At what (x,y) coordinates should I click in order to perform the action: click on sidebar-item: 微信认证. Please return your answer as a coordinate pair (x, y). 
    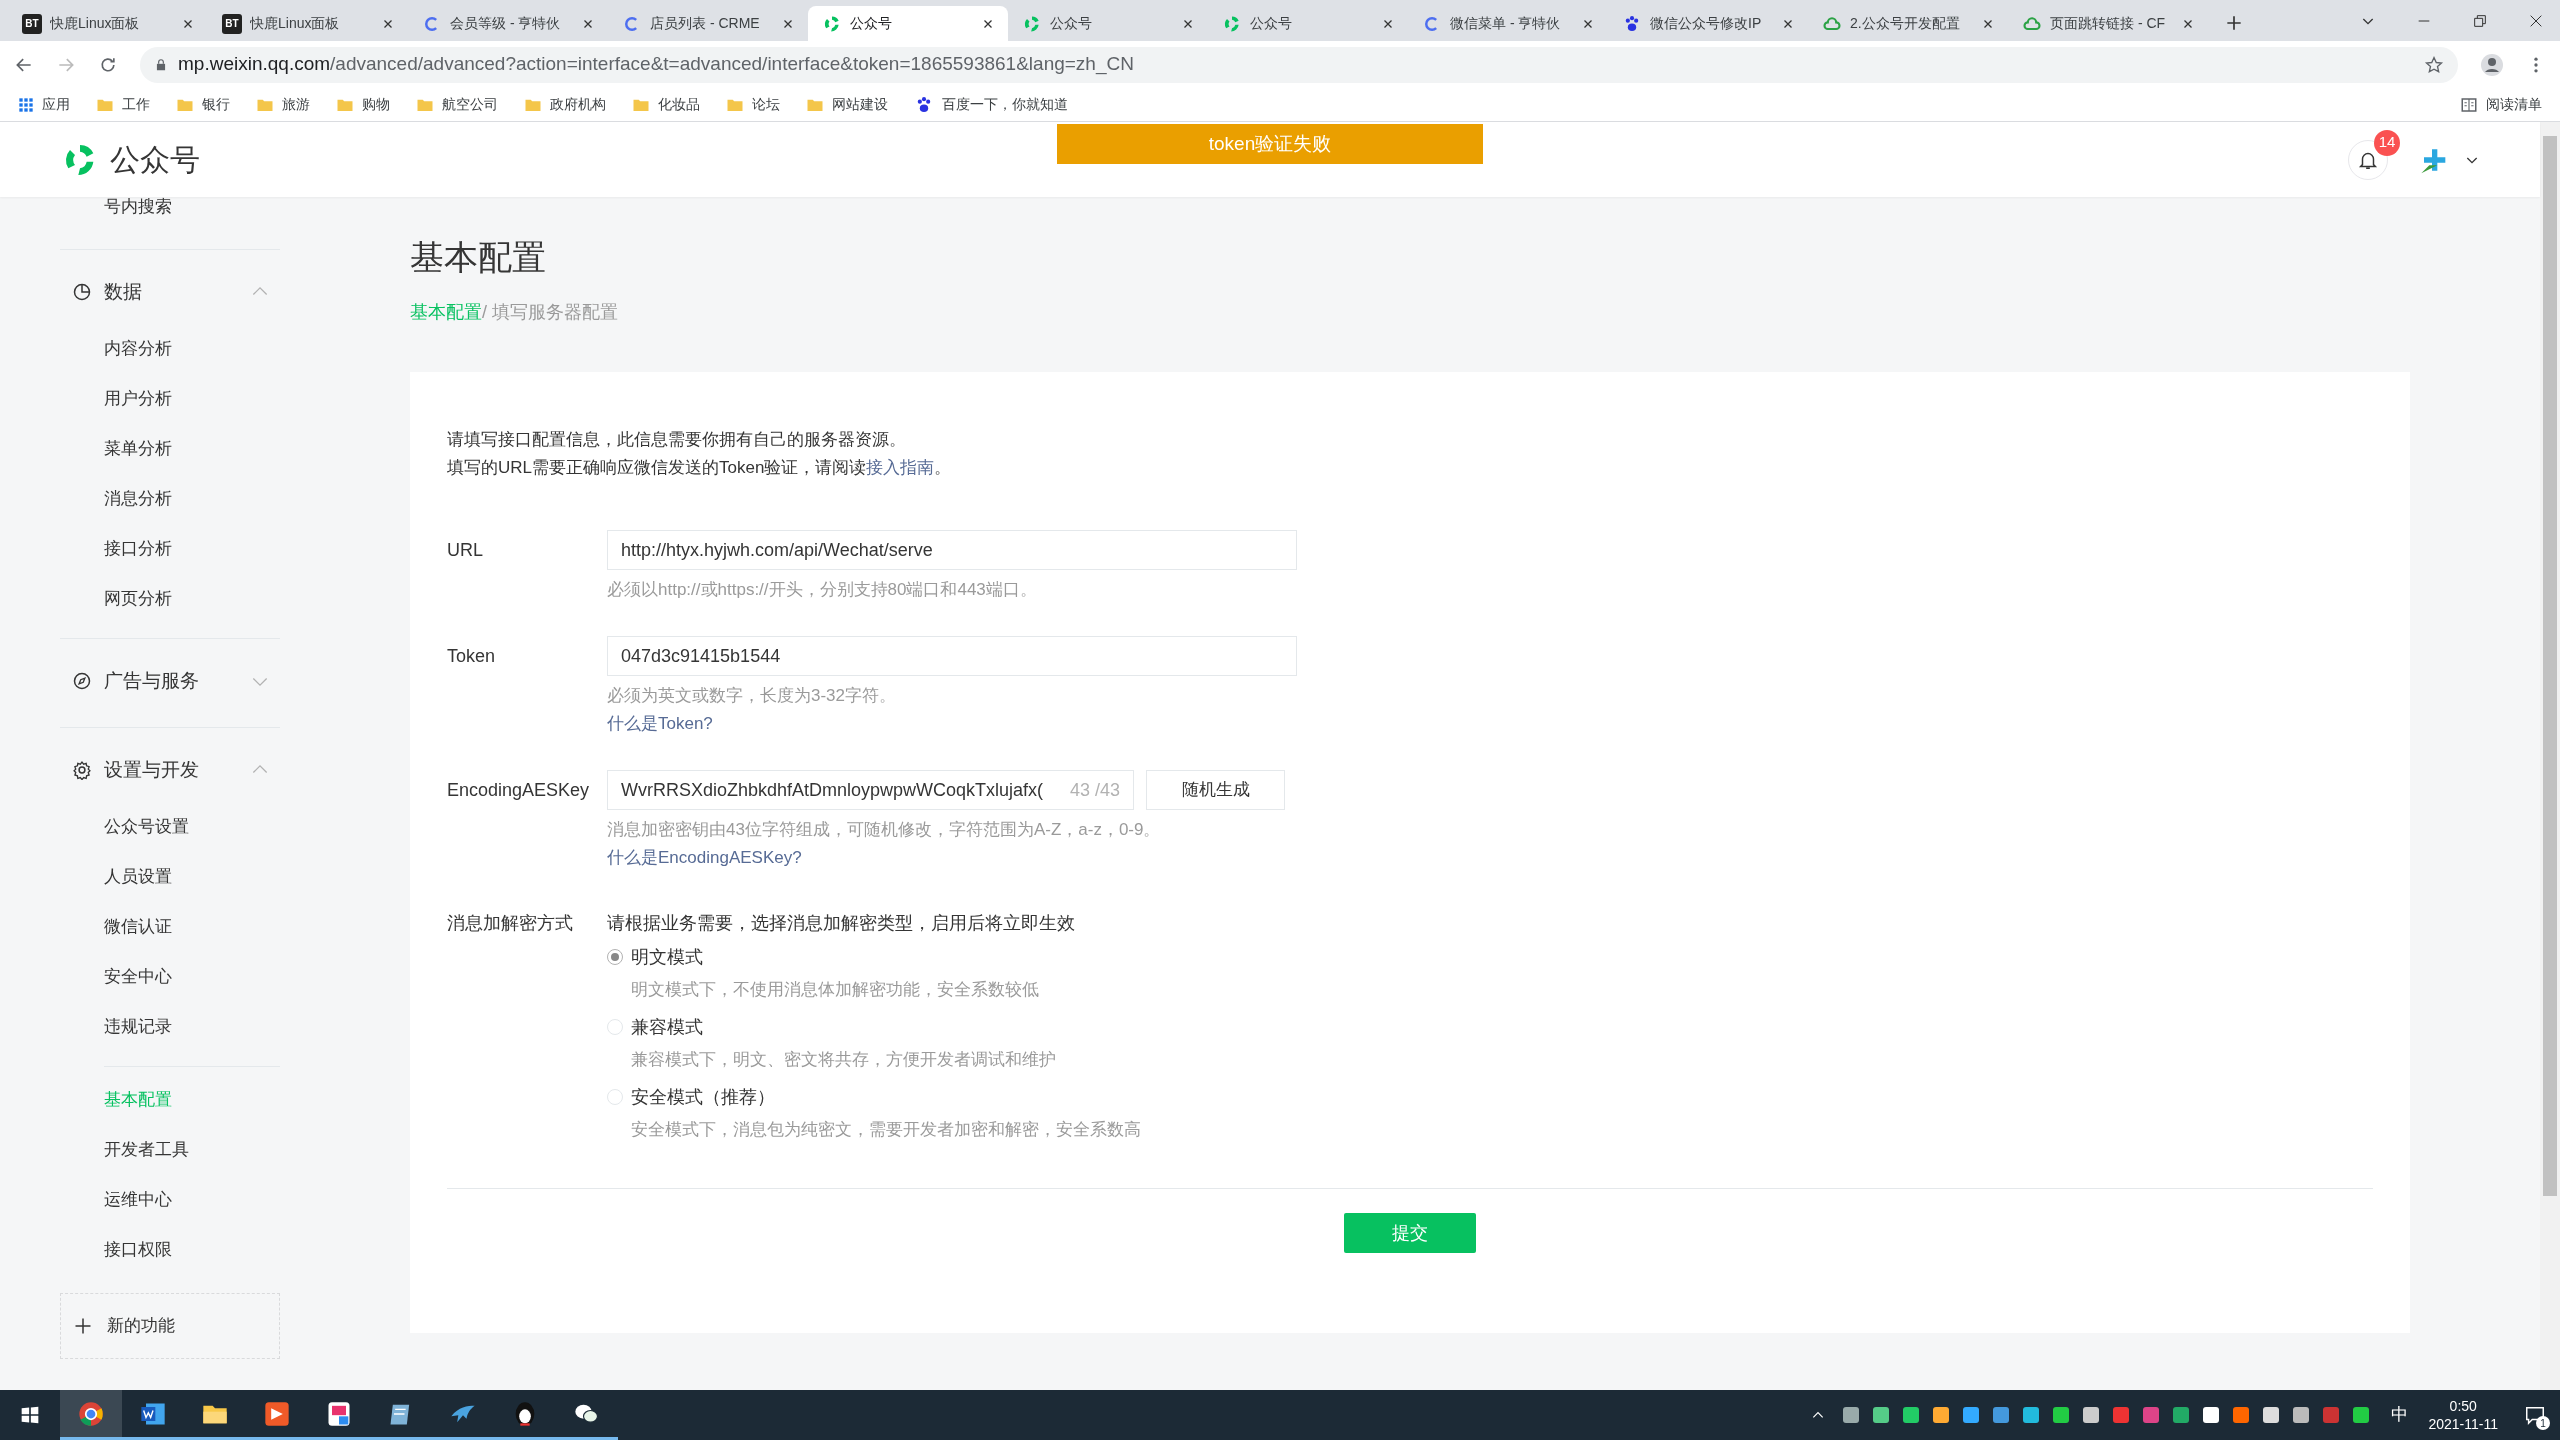
    Looking at the image, I should click on (170, 927).